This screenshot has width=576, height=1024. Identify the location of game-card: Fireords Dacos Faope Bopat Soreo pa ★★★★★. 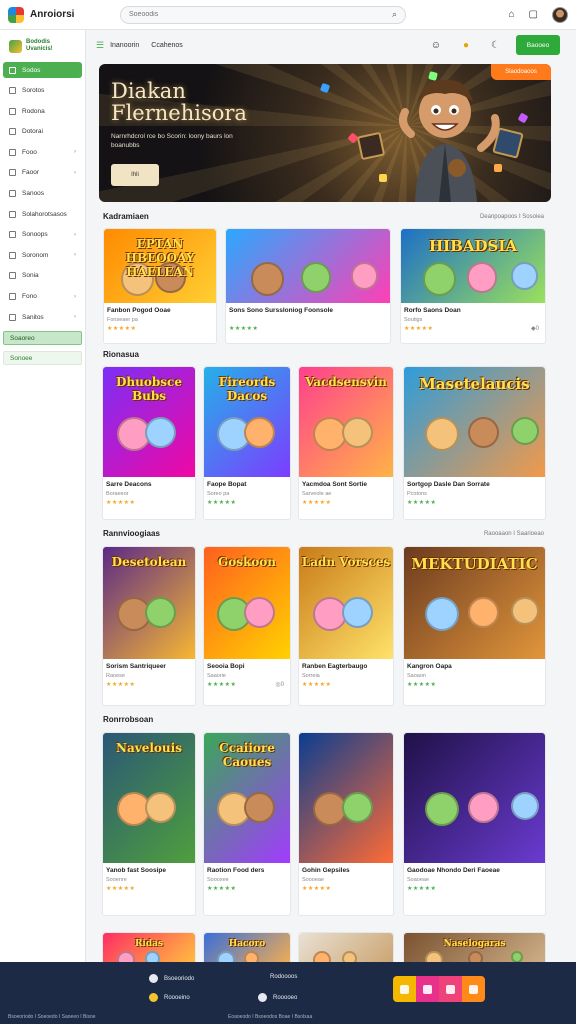
(247, 443).